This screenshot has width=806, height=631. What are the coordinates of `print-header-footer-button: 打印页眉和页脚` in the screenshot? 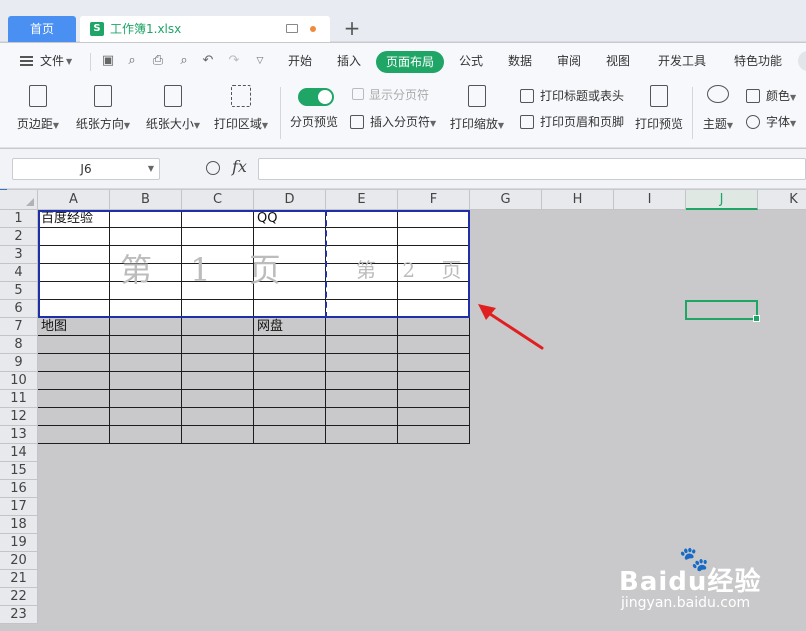 It's located at (575, 122).